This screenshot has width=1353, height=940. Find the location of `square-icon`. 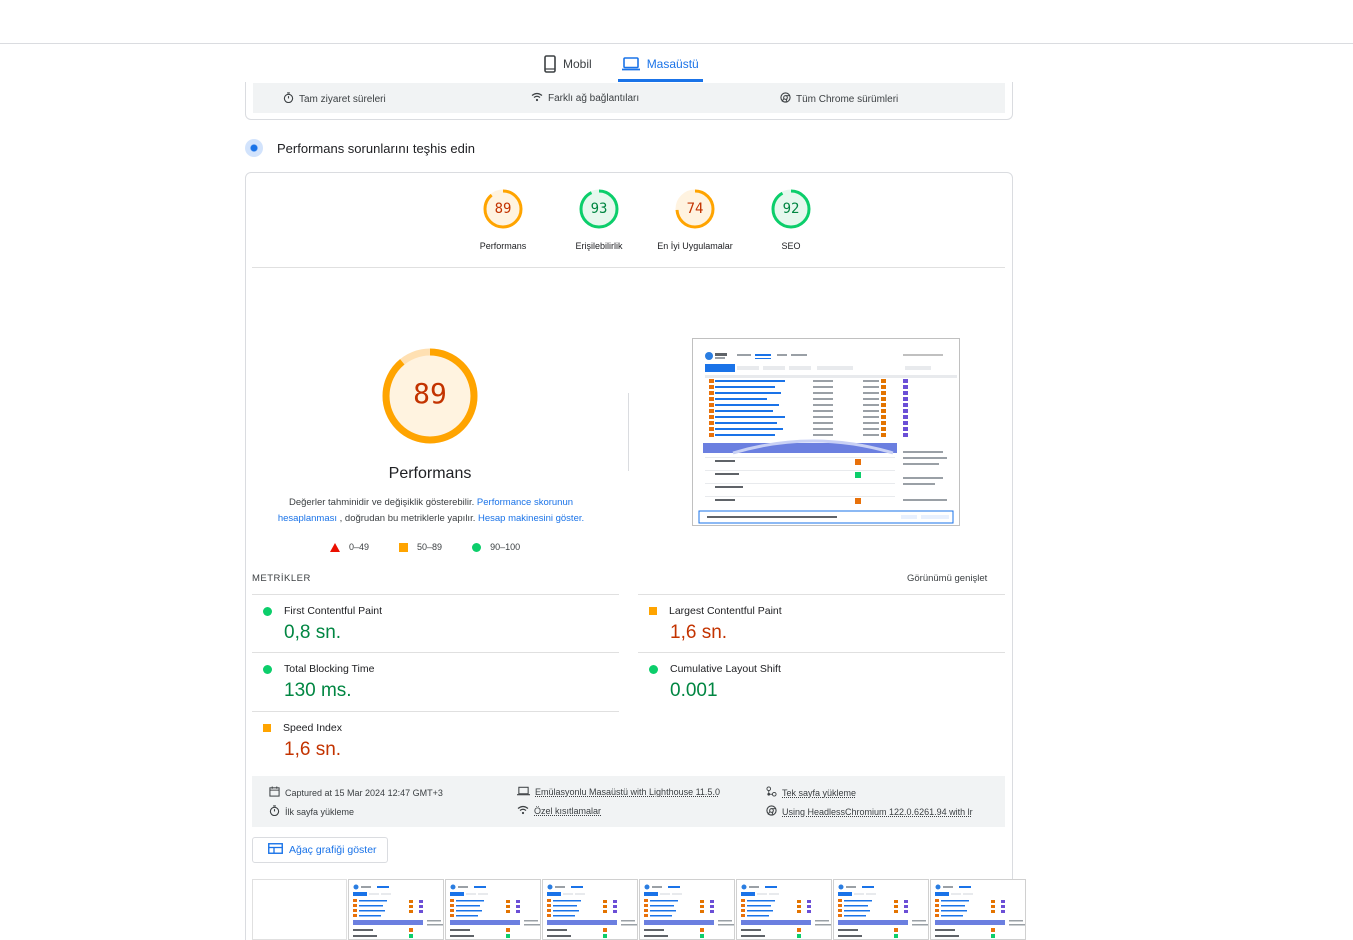

square-icon is located at coordinates (404, 547).